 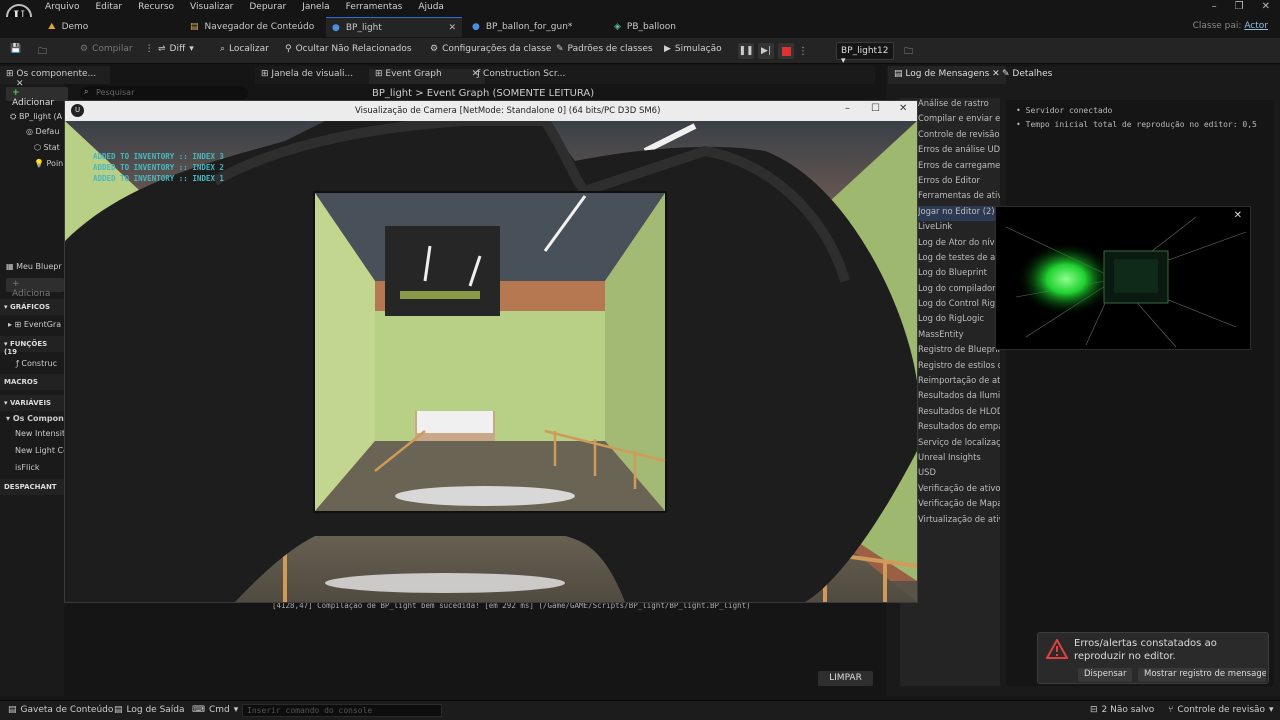 What do you see at coordinates (12, 710) in the screenshot?
I see `drawer-icon: ▤` at bounding box center [12, 710].